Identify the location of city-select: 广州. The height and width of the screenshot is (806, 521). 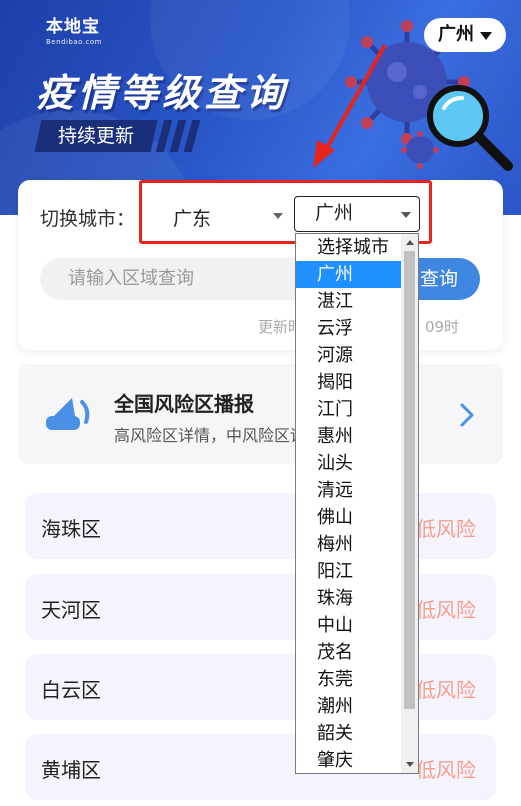
(357, 214).